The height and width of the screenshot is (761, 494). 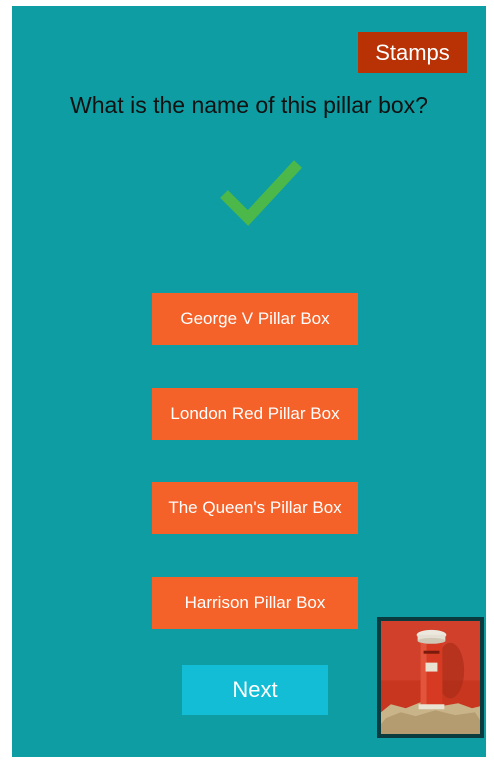 I want to click on answer-button-4: Harrison Pillar Box, so click(x=255, y=603).